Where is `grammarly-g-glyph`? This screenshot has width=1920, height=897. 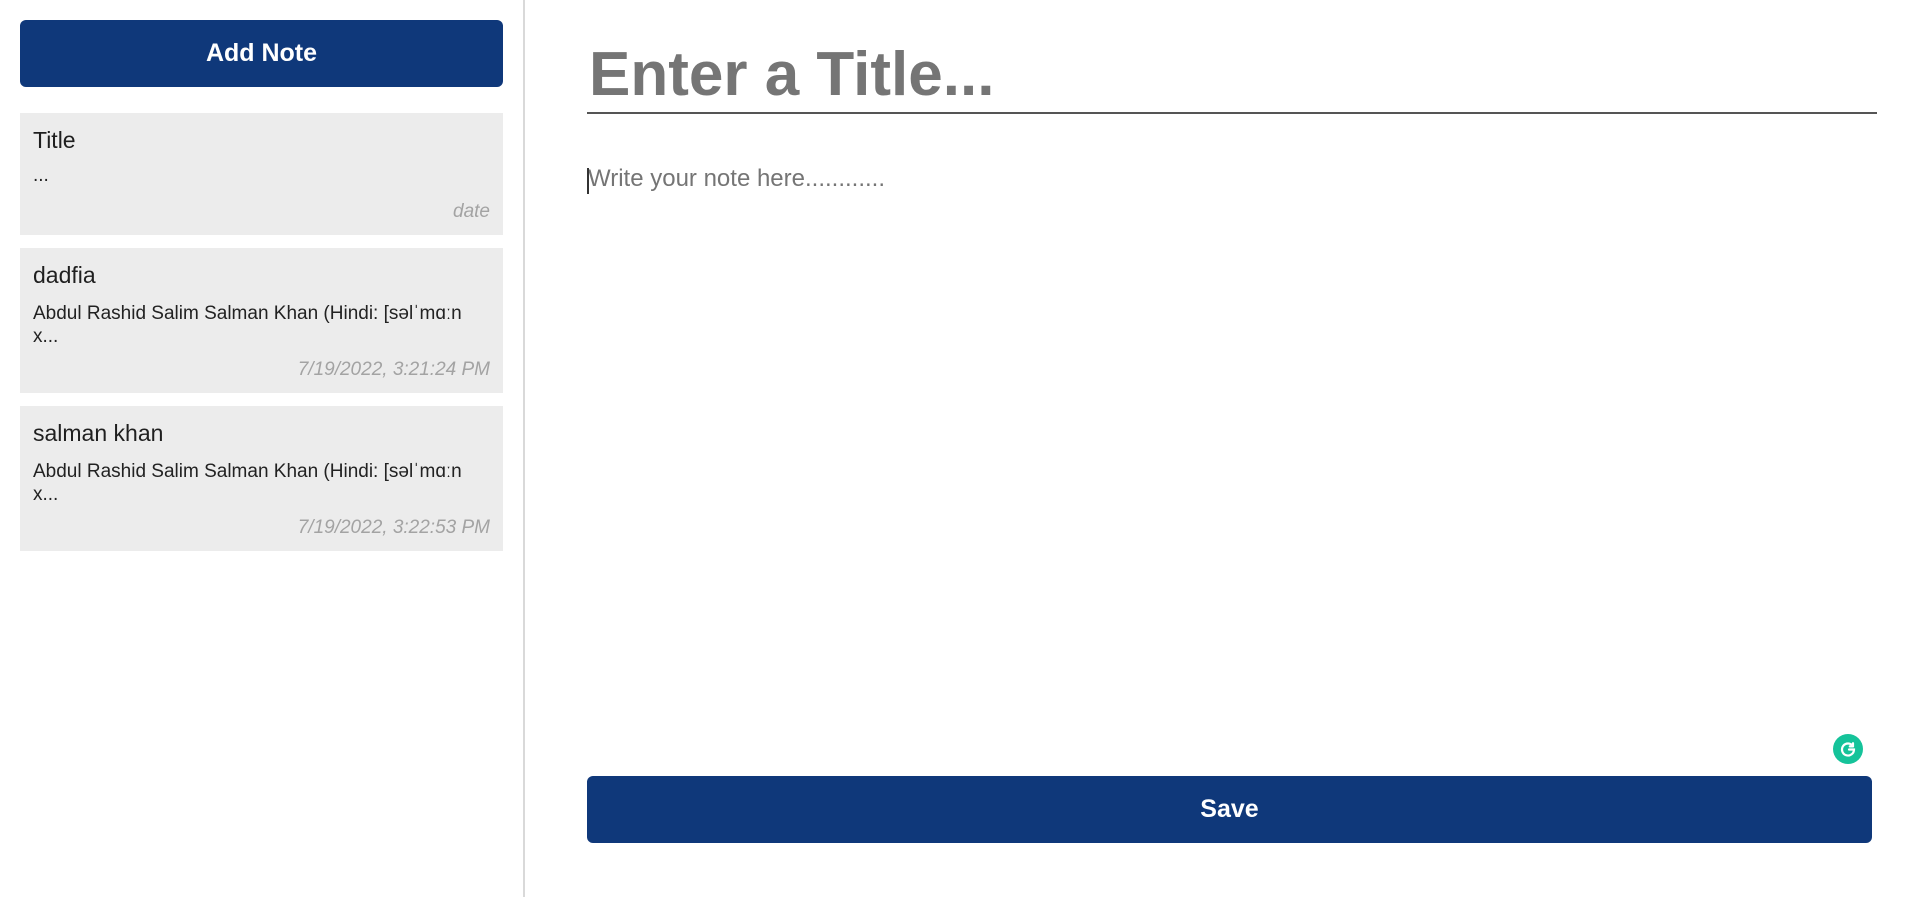 grammarly-g-glyph is located at coordinates (1848, 749).